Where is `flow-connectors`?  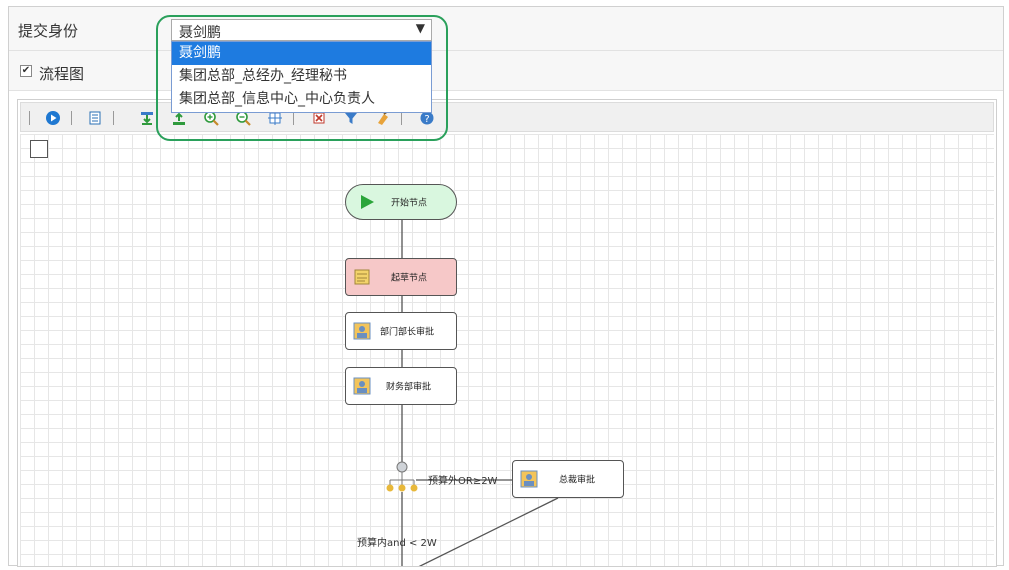 flow-connectors is located at coordinates (480, 393).